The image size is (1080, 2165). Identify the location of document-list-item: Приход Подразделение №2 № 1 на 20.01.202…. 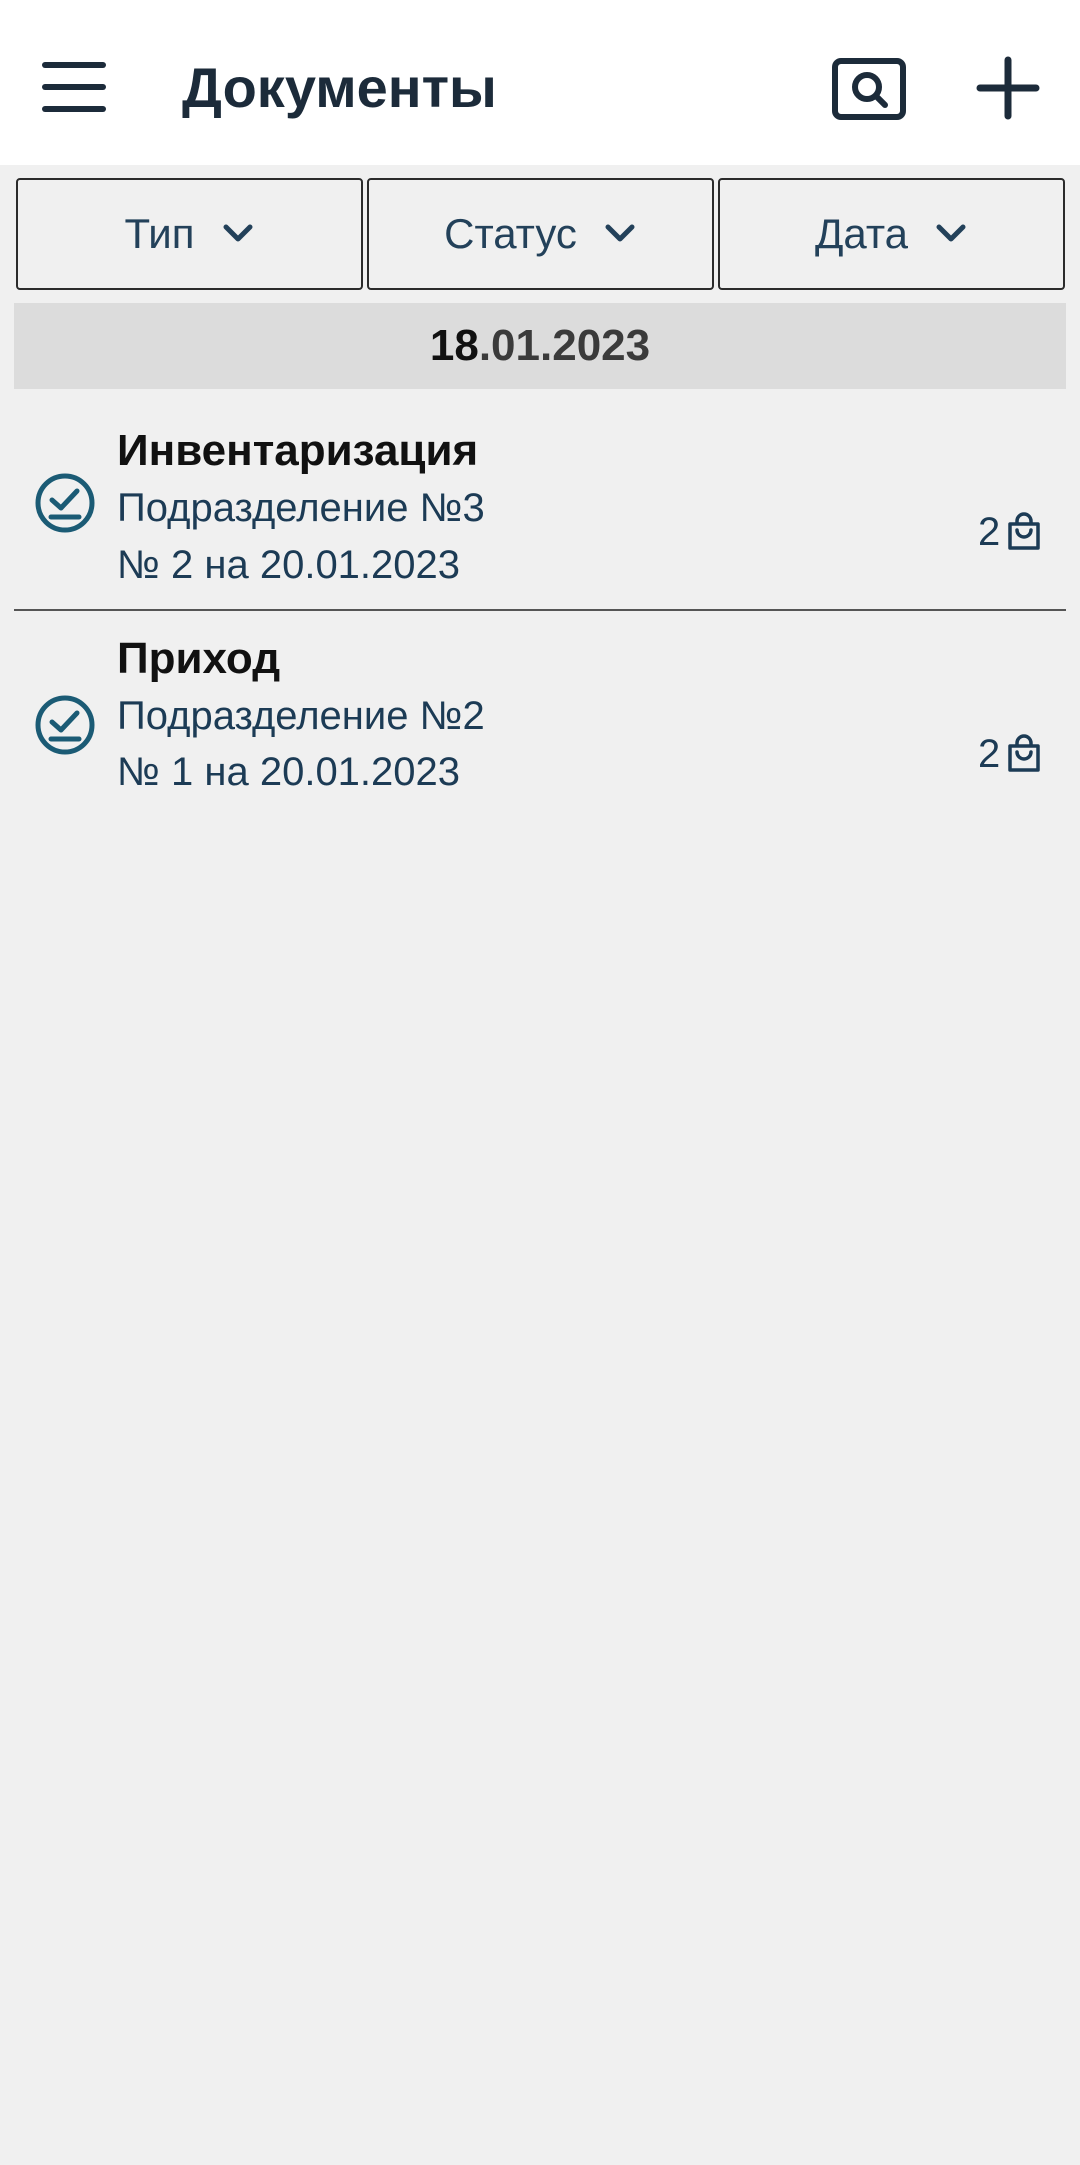
(540, 712).